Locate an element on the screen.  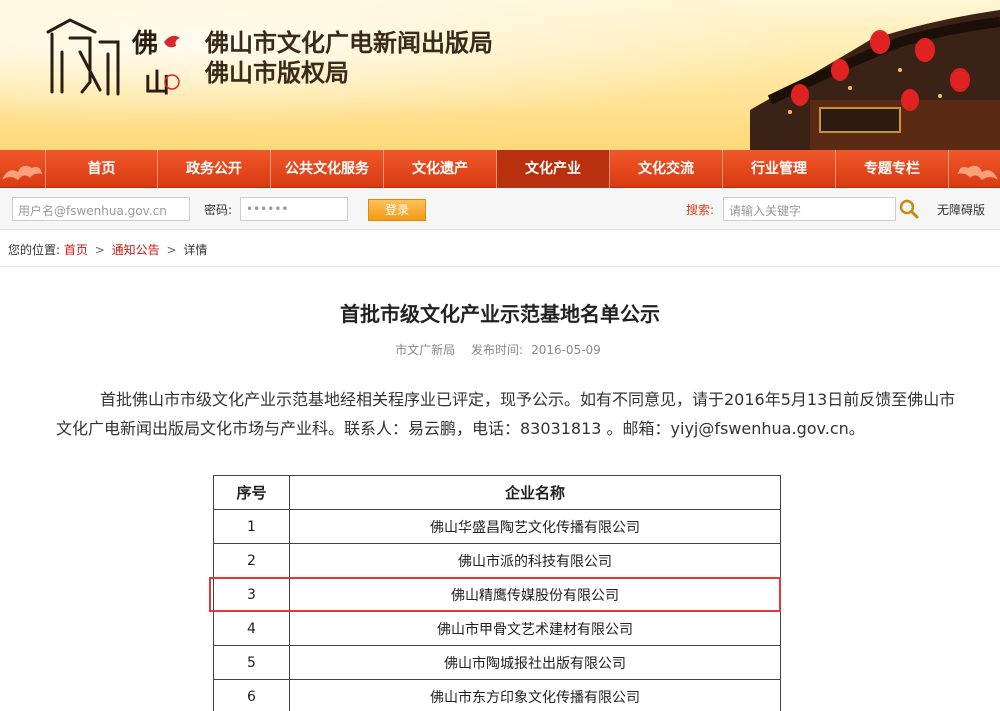
svg-text: 佛 is located at coordinates (144, 44).